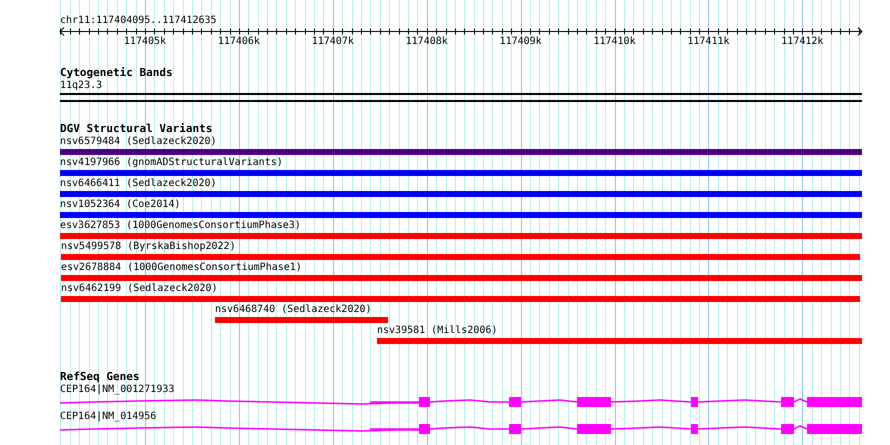  I want to click on variant-label: esv3627853 (1000GenomesConsortiumPhase3), so click(180, 226).